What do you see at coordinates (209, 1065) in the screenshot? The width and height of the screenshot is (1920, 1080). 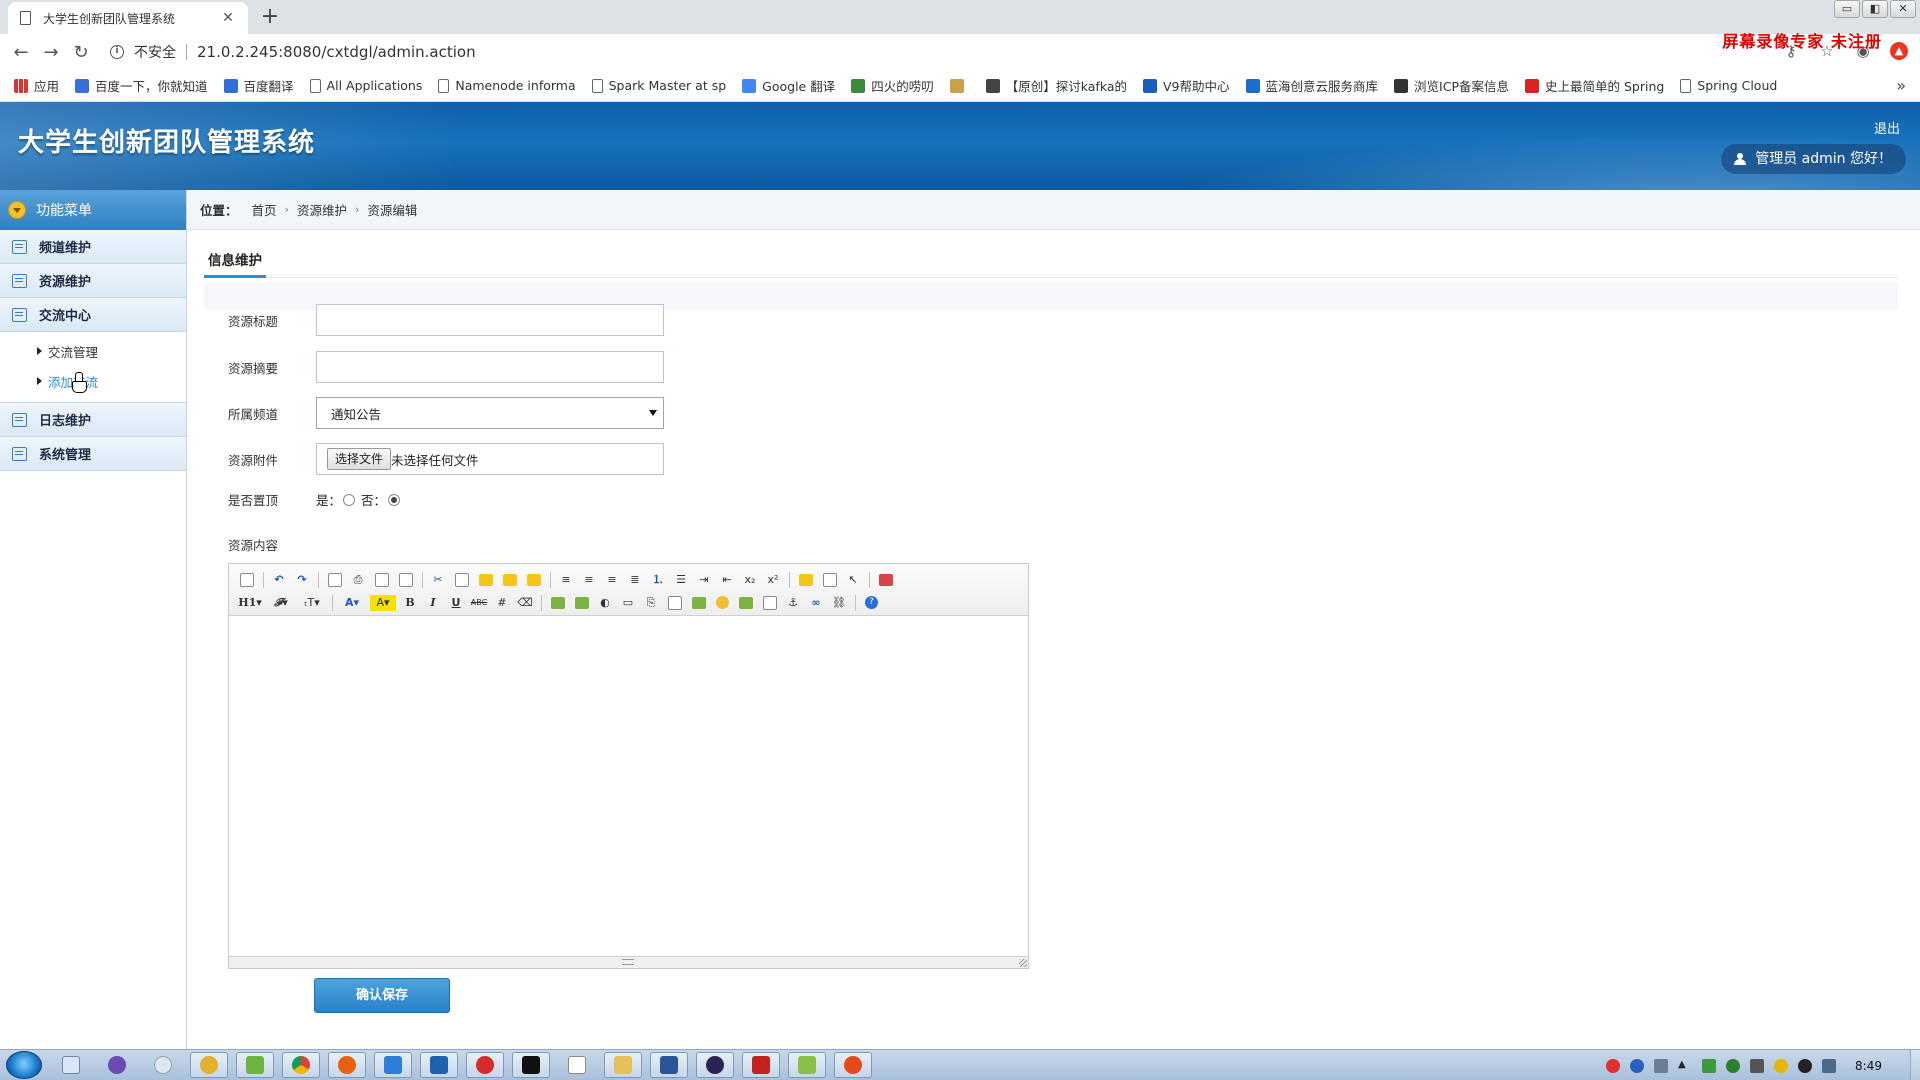 I see `taskbar-item-app1` at bounding box center [209, 1065].